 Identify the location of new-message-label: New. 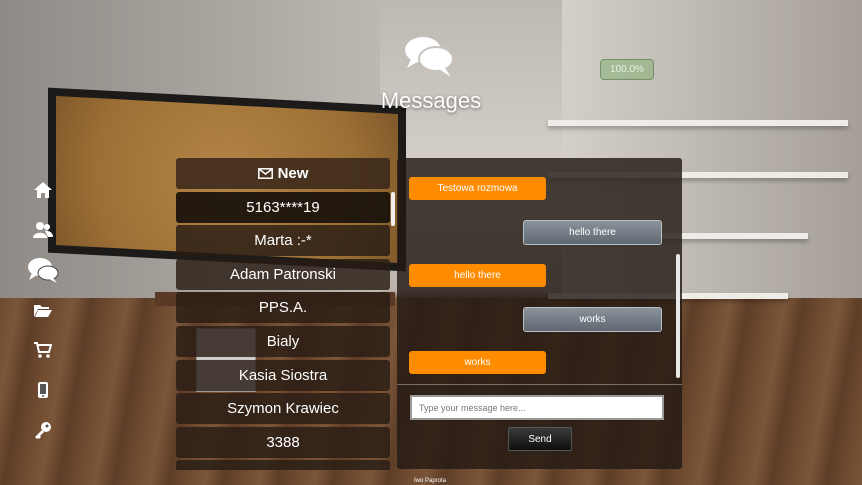
(293, 173).